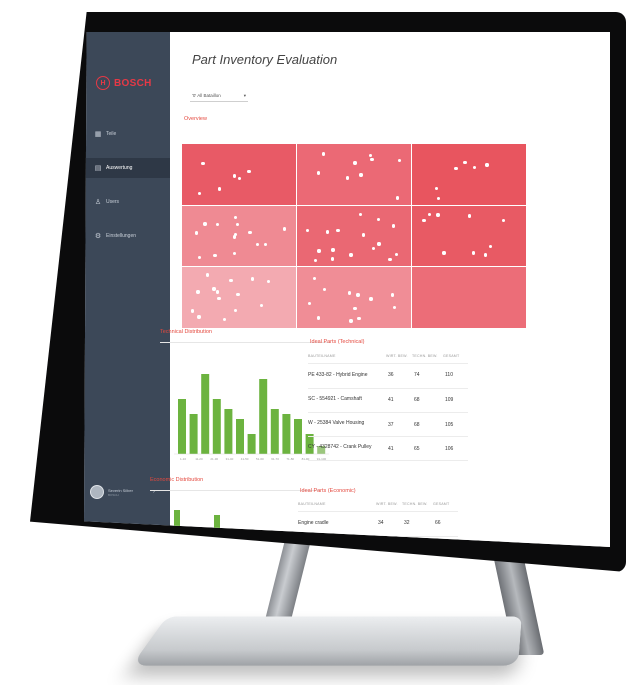 The height and width of the screenshot is (685, 630). I want to click on score-cell: 66, so click(438, 523).